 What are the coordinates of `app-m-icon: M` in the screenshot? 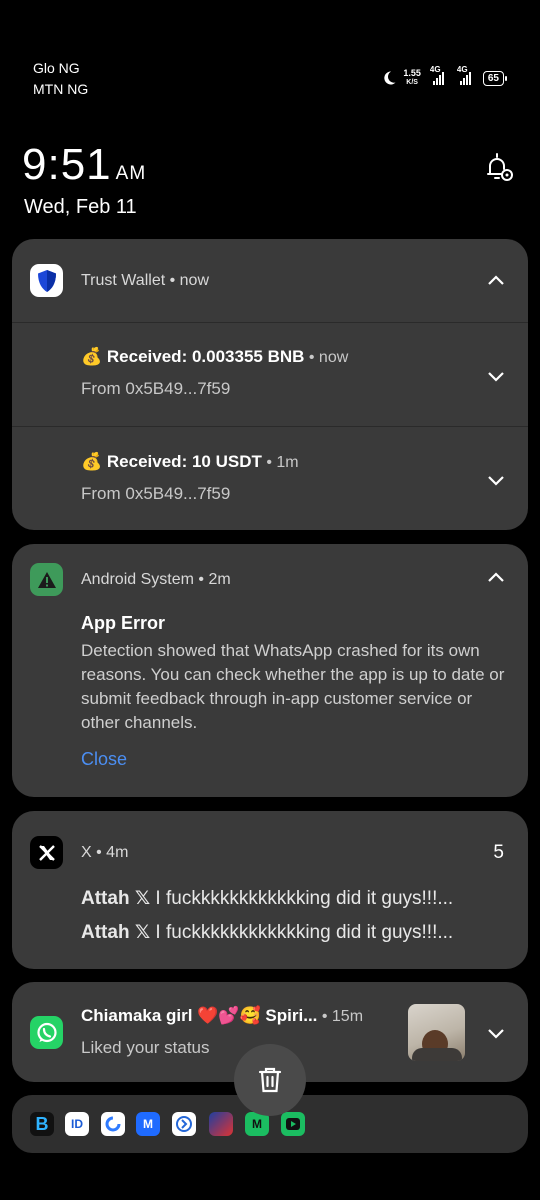 It's located at (148, 1124).